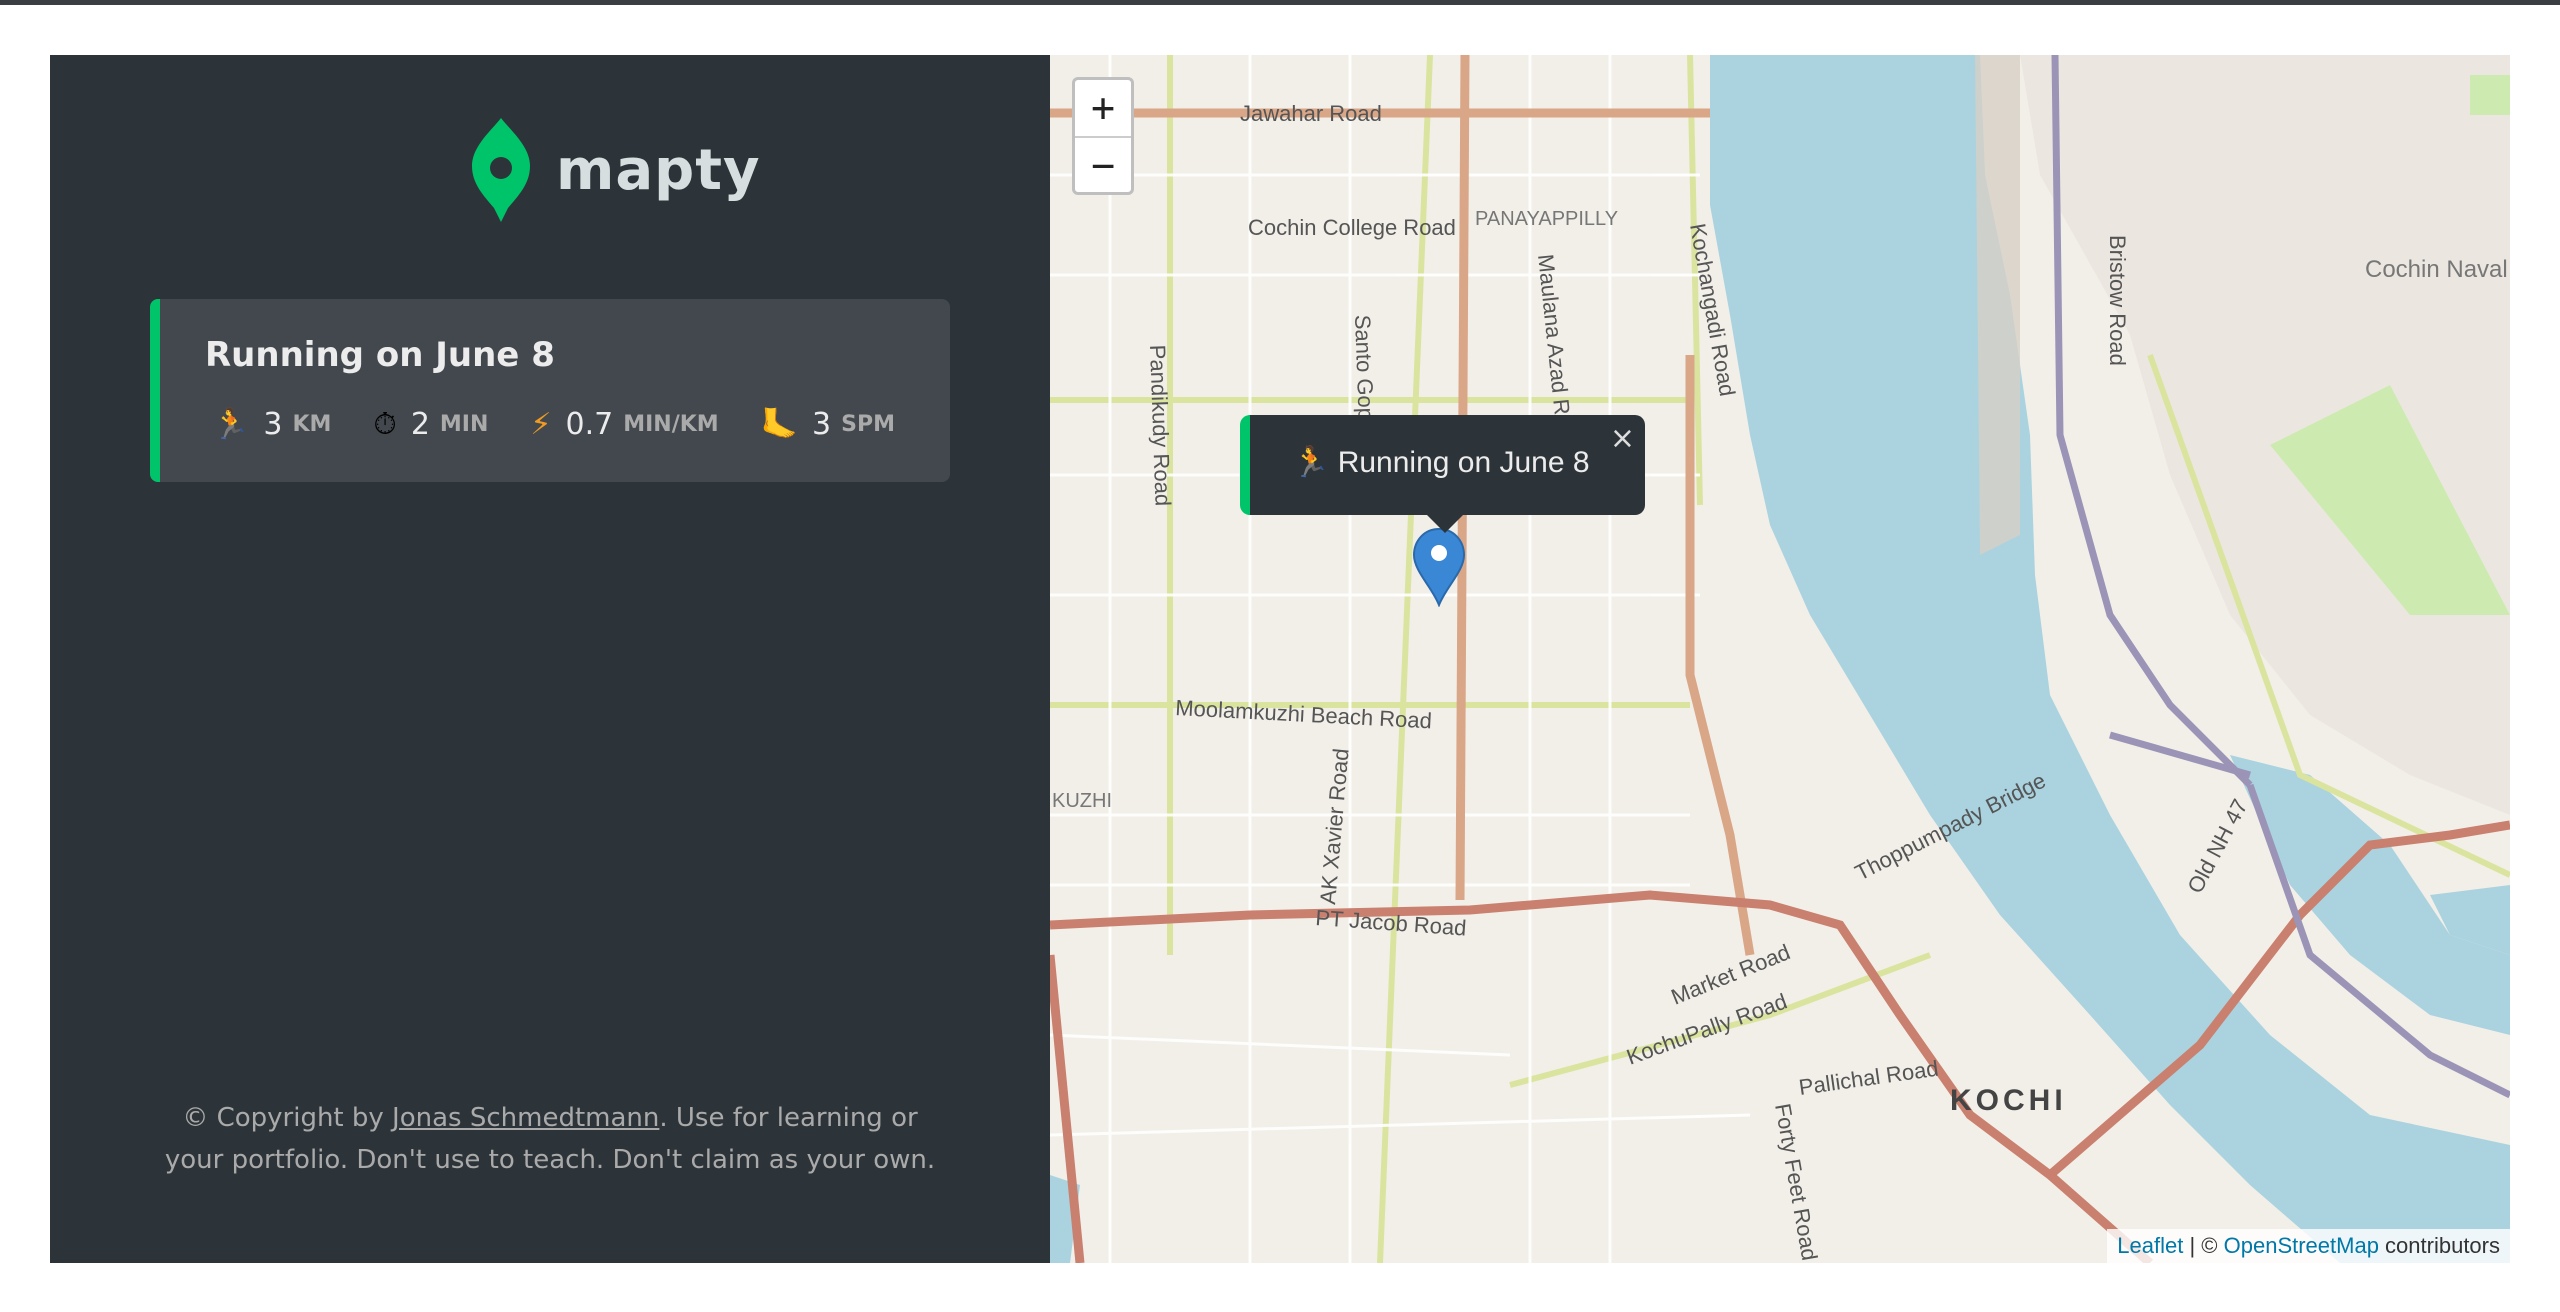  I want to click on map-label-cochin-naval-base: Cochin Naval Base, so click(2437, 269).